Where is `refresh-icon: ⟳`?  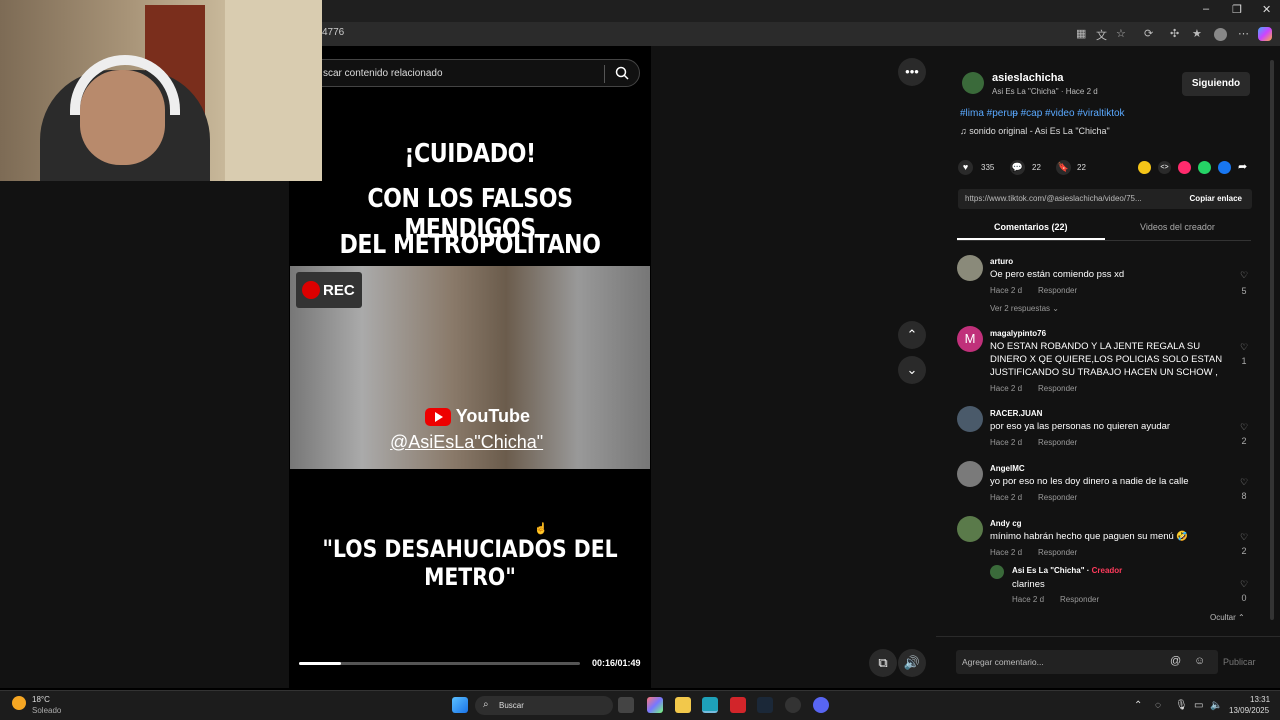 refresh-icon: ⟳ is located at coordinates (1148, 33).